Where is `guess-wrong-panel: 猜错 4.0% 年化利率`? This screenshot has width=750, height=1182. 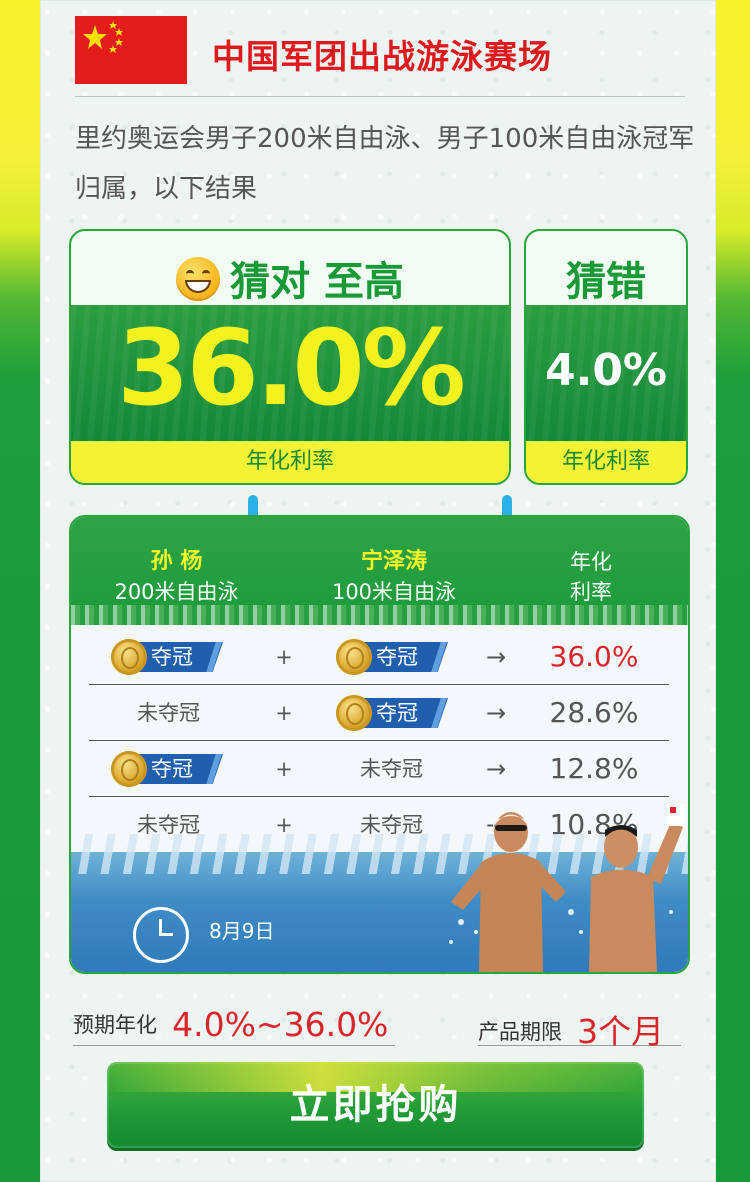
guess-wrong-panel: 猜错 4.0% 年化利率 is located at coordinates (606, 357).